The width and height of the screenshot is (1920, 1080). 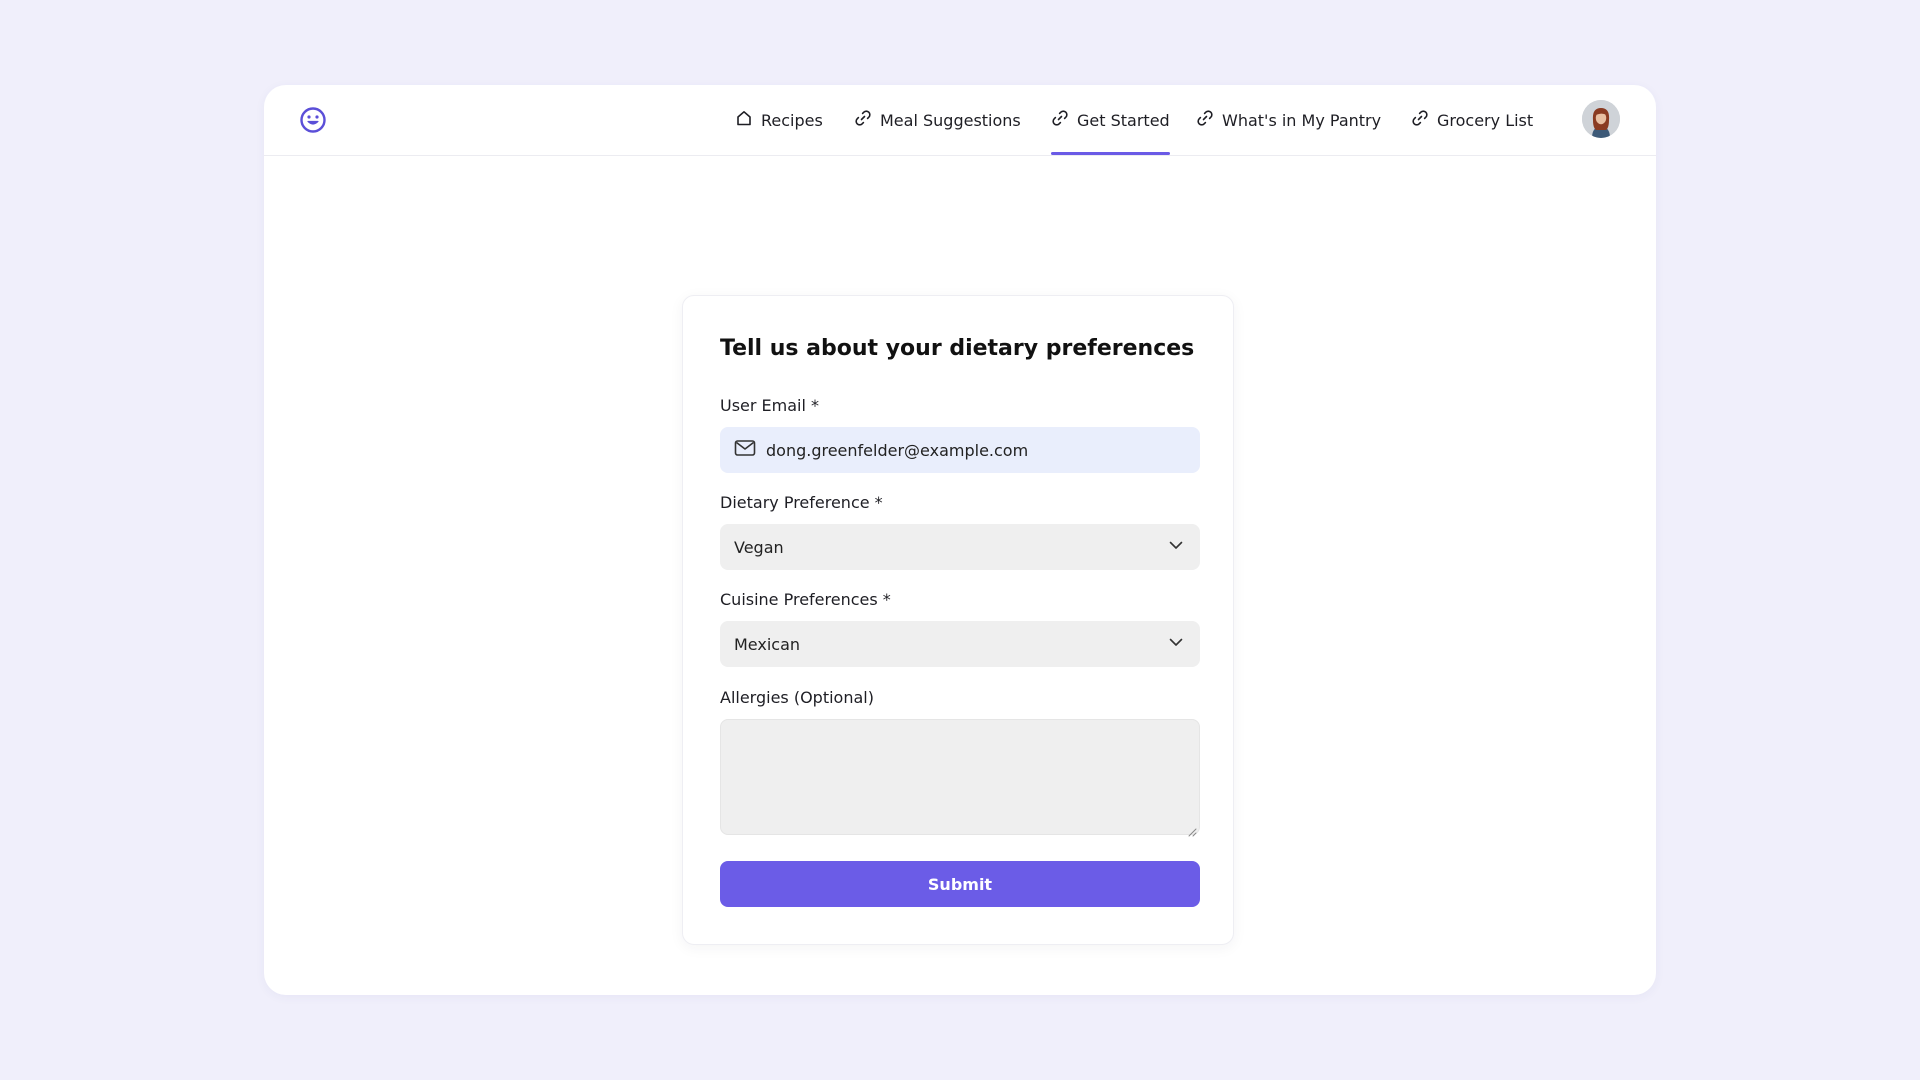 I want to click on nav-link-get-started: Get Started, so click(x=1110, y=120).